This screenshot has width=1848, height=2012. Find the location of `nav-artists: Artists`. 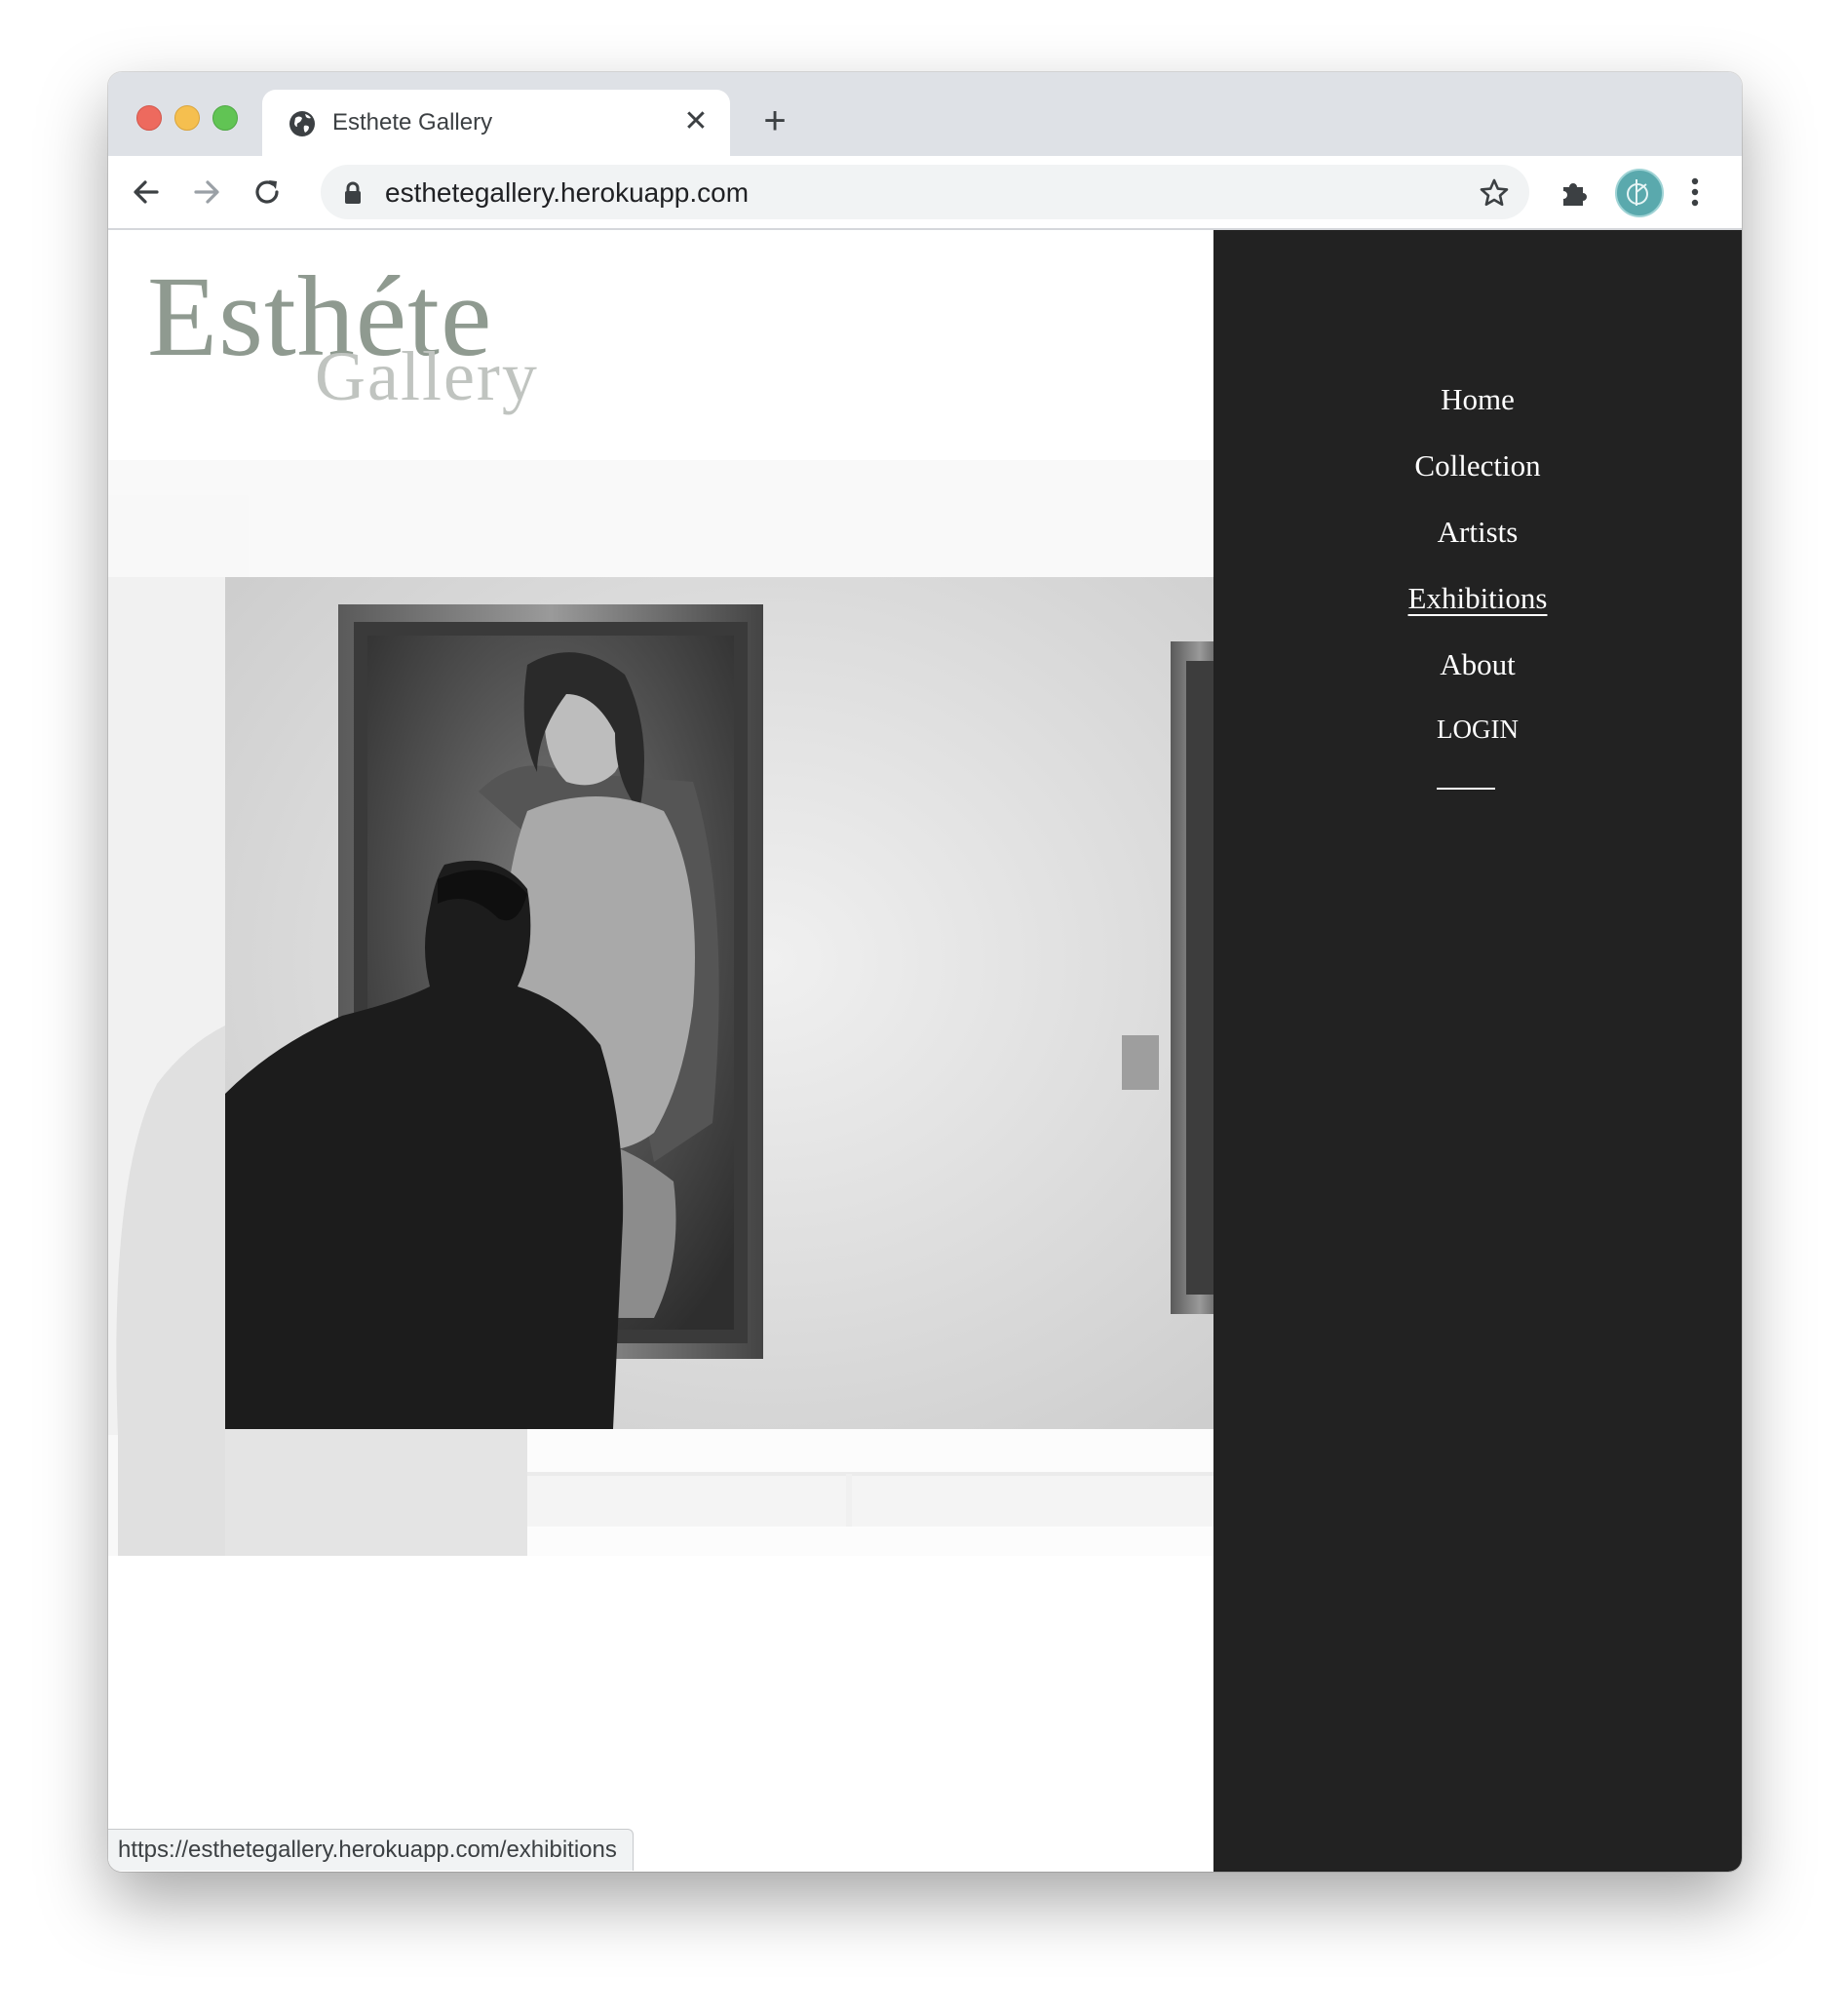

nav-artists: Artists is located at coordinates (1477, 532).